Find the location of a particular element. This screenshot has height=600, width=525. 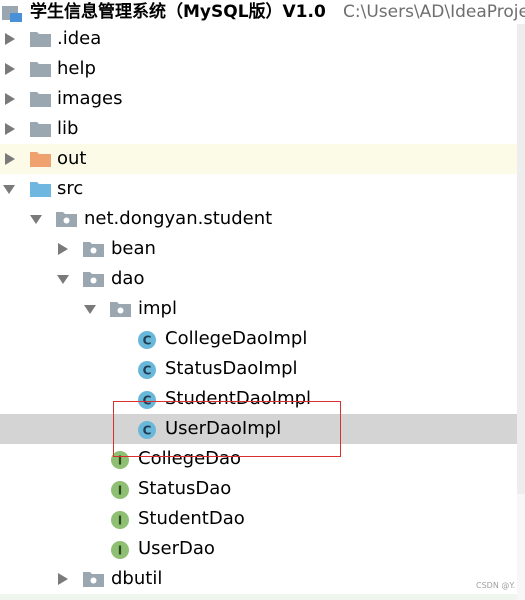

tree-item-label: UserDao is located at coordinates (176, 548).